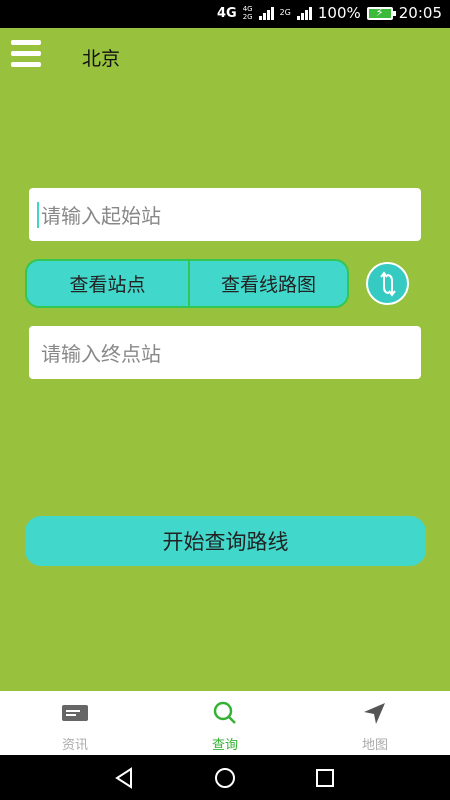  What do you see at coordinates (266, 13) in the screenshot?
I see `signal-icon` at bounding box center [266, 13].